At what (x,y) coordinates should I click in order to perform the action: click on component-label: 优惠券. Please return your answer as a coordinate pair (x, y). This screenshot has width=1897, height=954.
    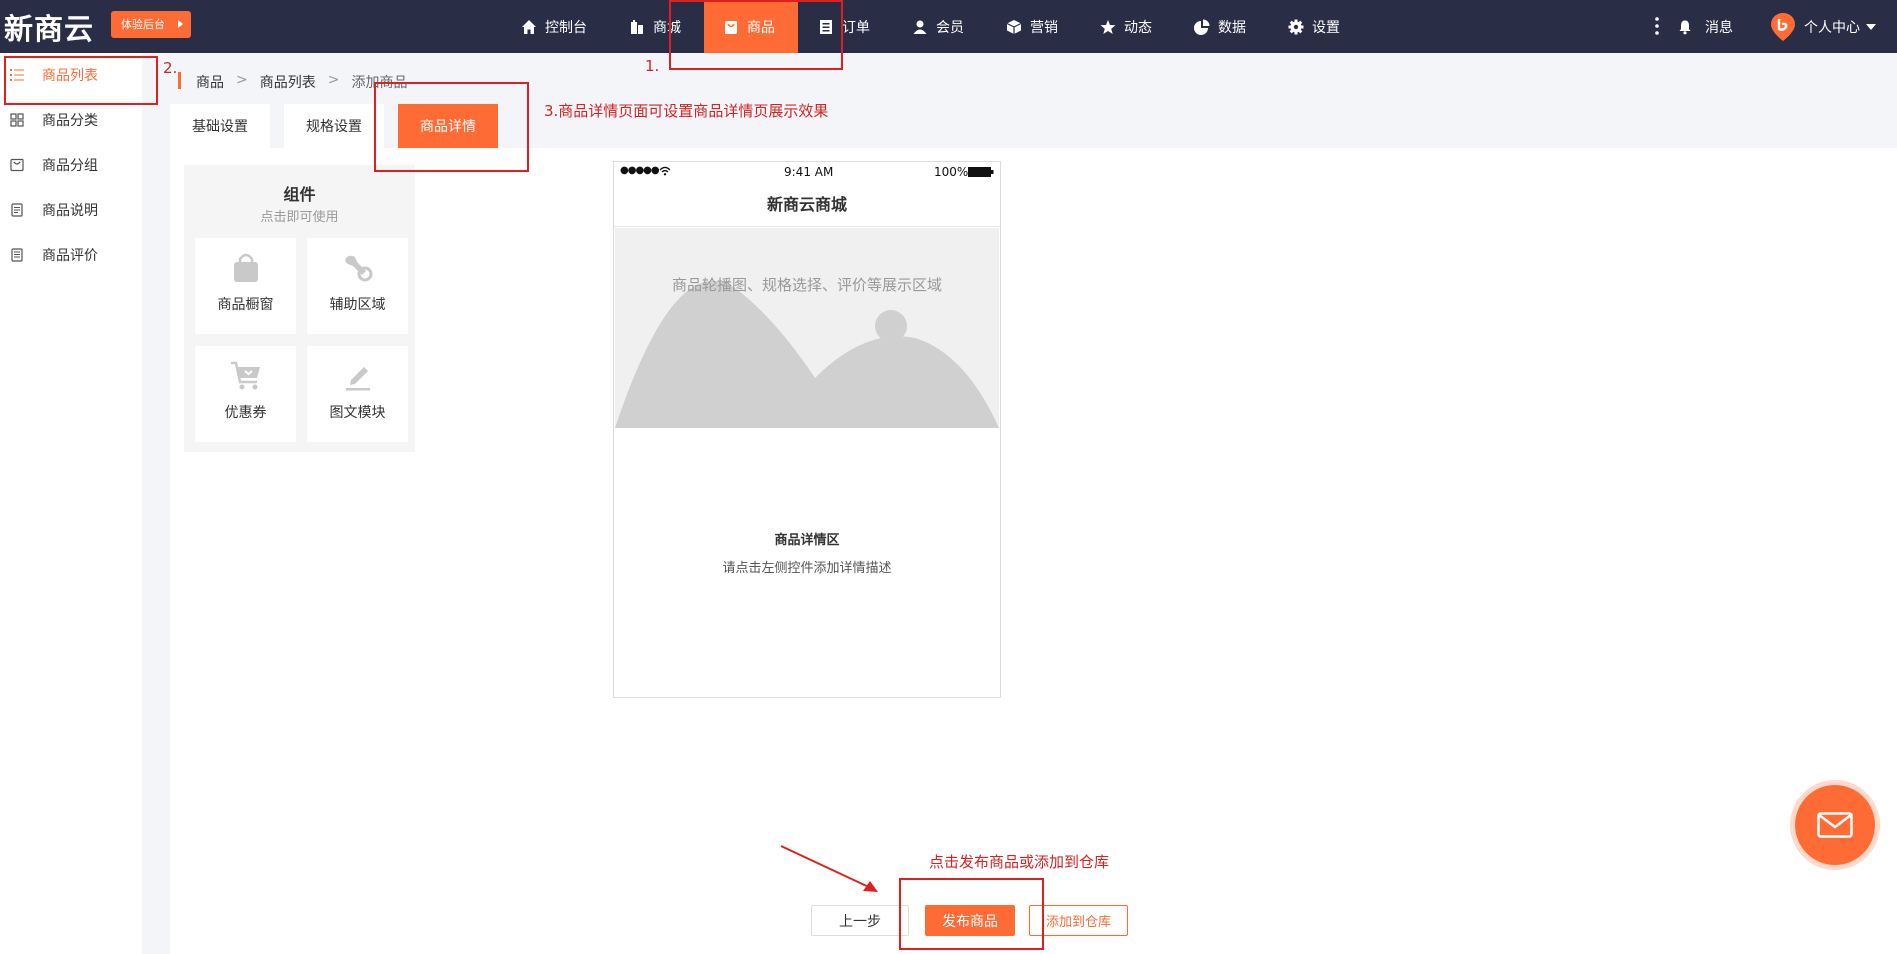
    Looking at the image, I should click on (245, 413).